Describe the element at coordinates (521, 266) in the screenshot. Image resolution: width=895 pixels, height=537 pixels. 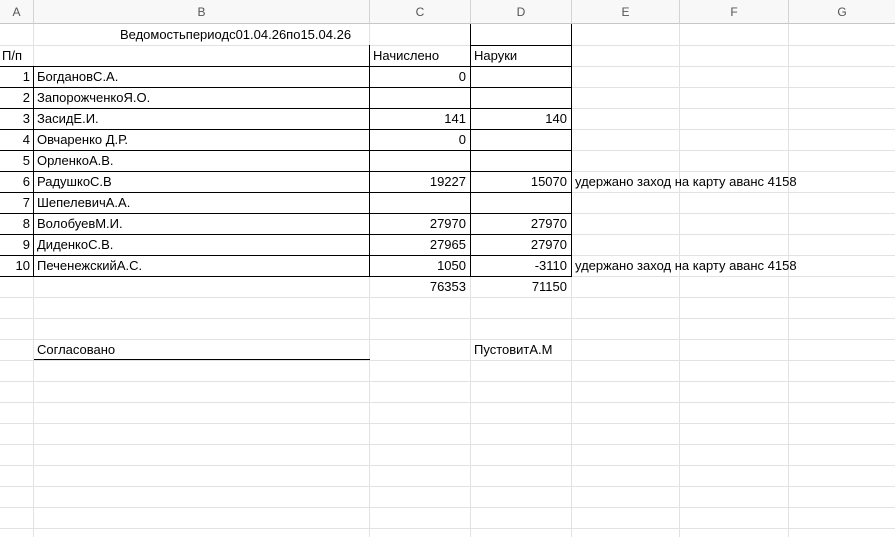
I see `cash-value: -3110` at that location.